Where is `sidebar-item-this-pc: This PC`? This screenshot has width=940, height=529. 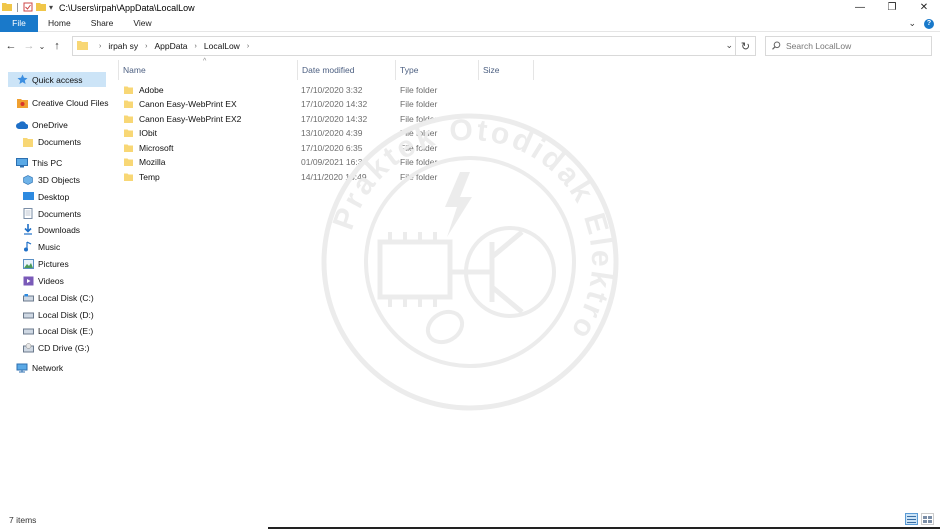 sidebar-item-this-pc: This PC is located at coordinates (39, 162).